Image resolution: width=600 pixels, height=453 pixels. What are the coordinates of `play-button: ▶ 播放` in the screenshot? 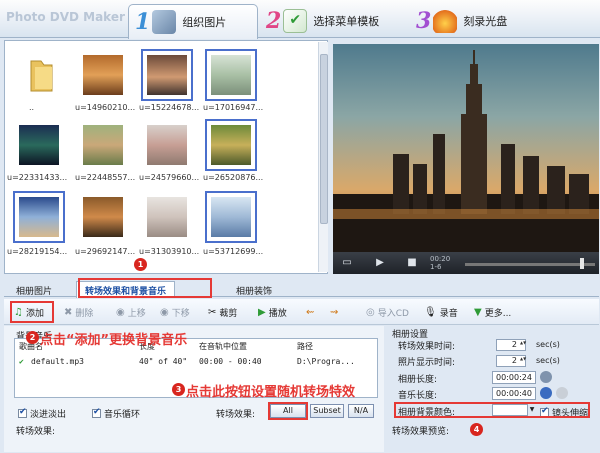 It's located at (272, 312).